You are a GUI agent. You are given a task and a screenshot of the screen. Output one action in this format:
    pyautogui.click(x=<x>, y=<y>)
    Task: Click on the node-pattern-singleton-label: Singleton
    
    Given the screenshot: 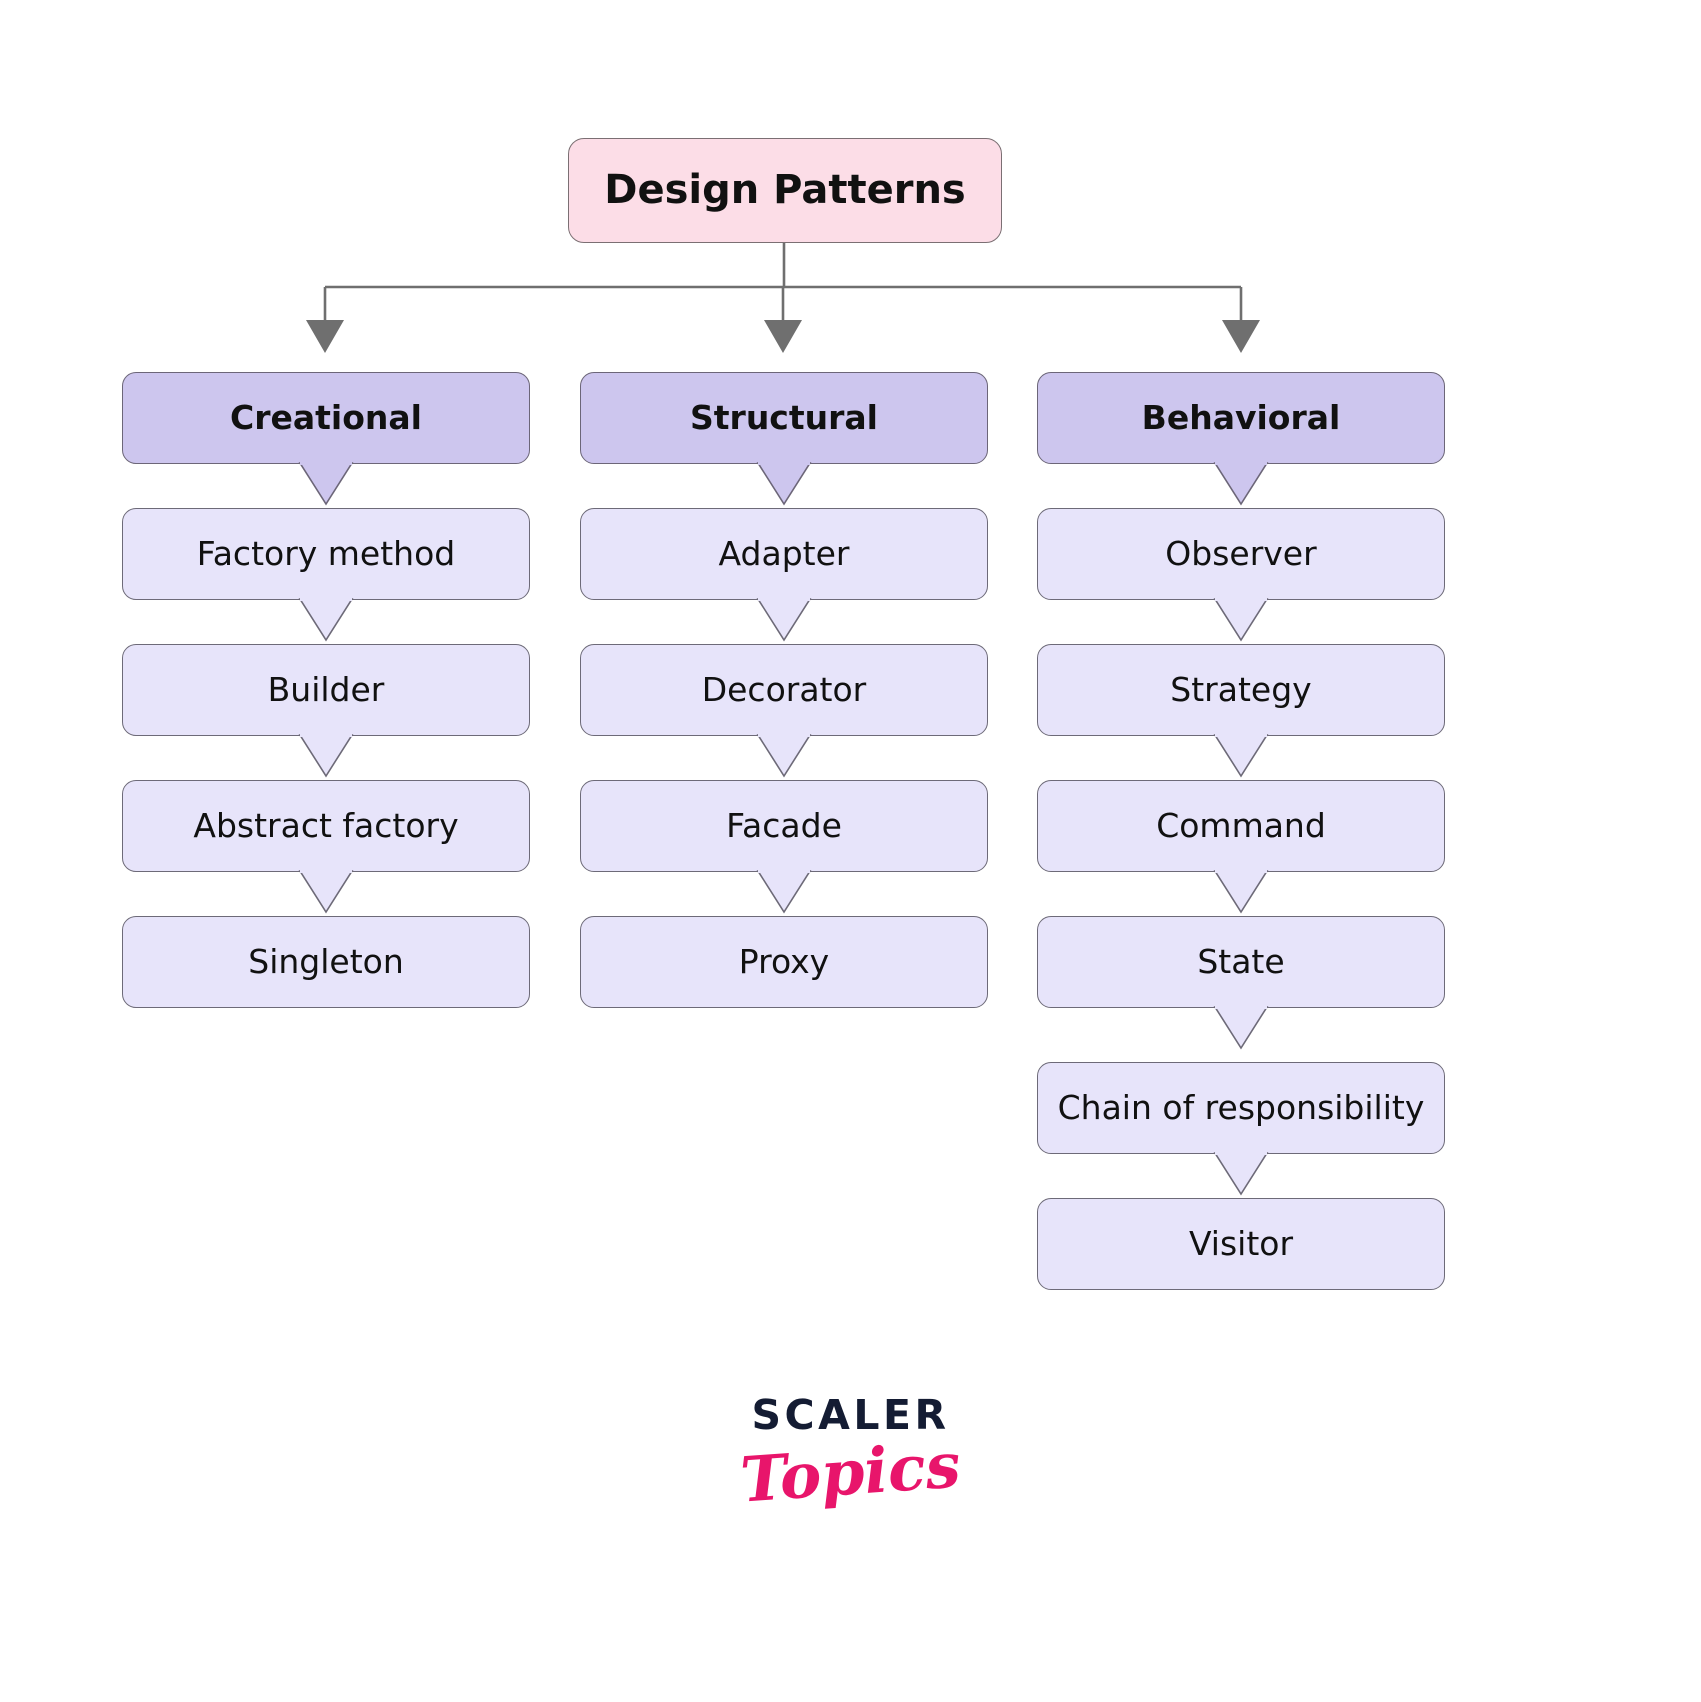 What is the action you would take?
    pyautogui.click(x=326, y=961)
    